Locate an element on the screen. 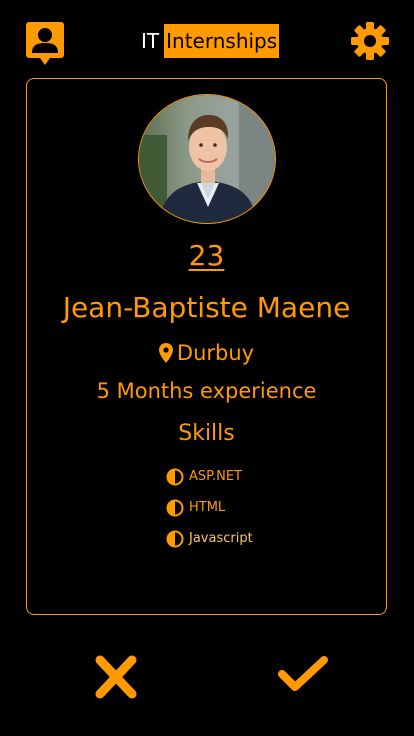  candidate-name: Jean-Baptiste Maene is located at coordinates (206, 307).